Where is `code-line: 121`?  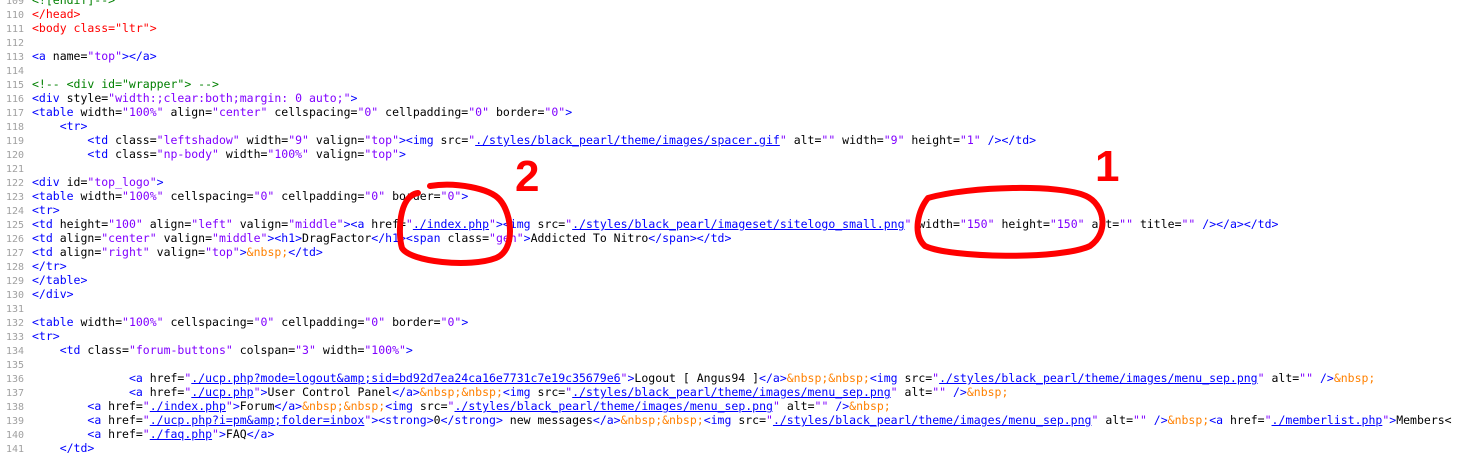 code-line: 121 is located at coordinates (735, 168).